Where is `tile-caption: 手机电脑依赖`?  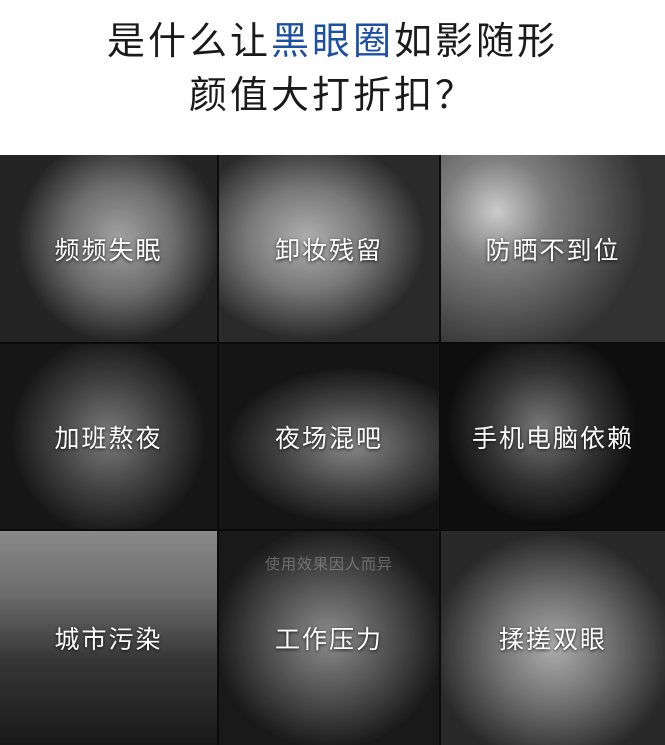 tile-caption: 手机电脑依赖 is located at coordinates (552, 438).